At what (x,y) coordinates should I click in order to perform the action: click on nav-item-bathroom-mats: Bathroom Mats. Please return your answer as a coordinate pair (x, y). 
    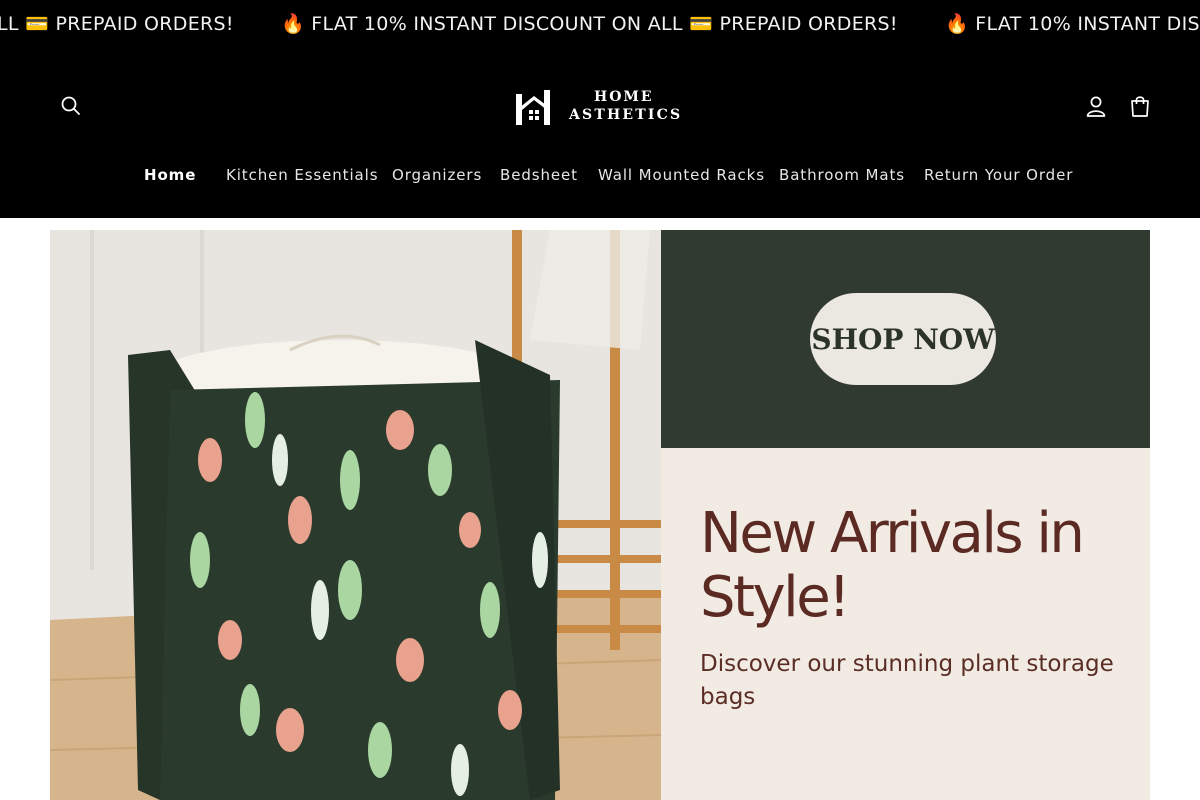
    Looking at the image, I should click on (842, 175).